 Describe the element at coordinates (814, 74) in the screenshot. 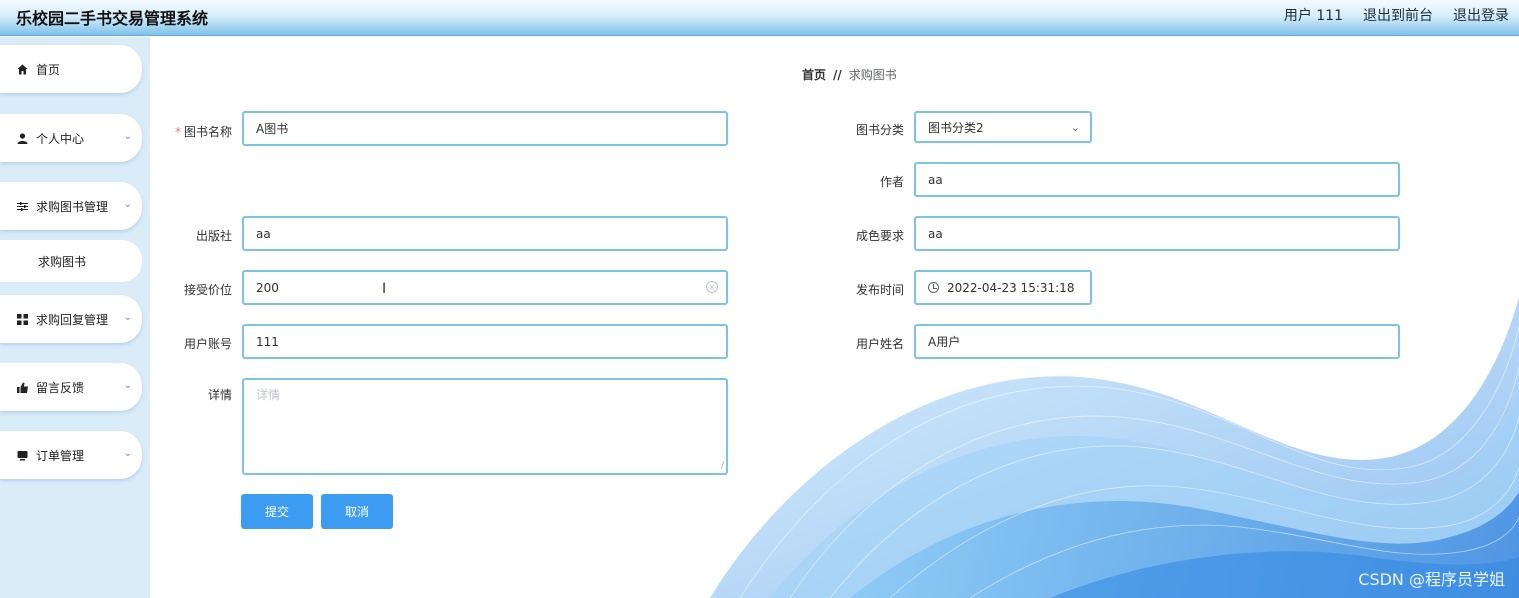

I see `breadcrumb-home: 首页` at that location.